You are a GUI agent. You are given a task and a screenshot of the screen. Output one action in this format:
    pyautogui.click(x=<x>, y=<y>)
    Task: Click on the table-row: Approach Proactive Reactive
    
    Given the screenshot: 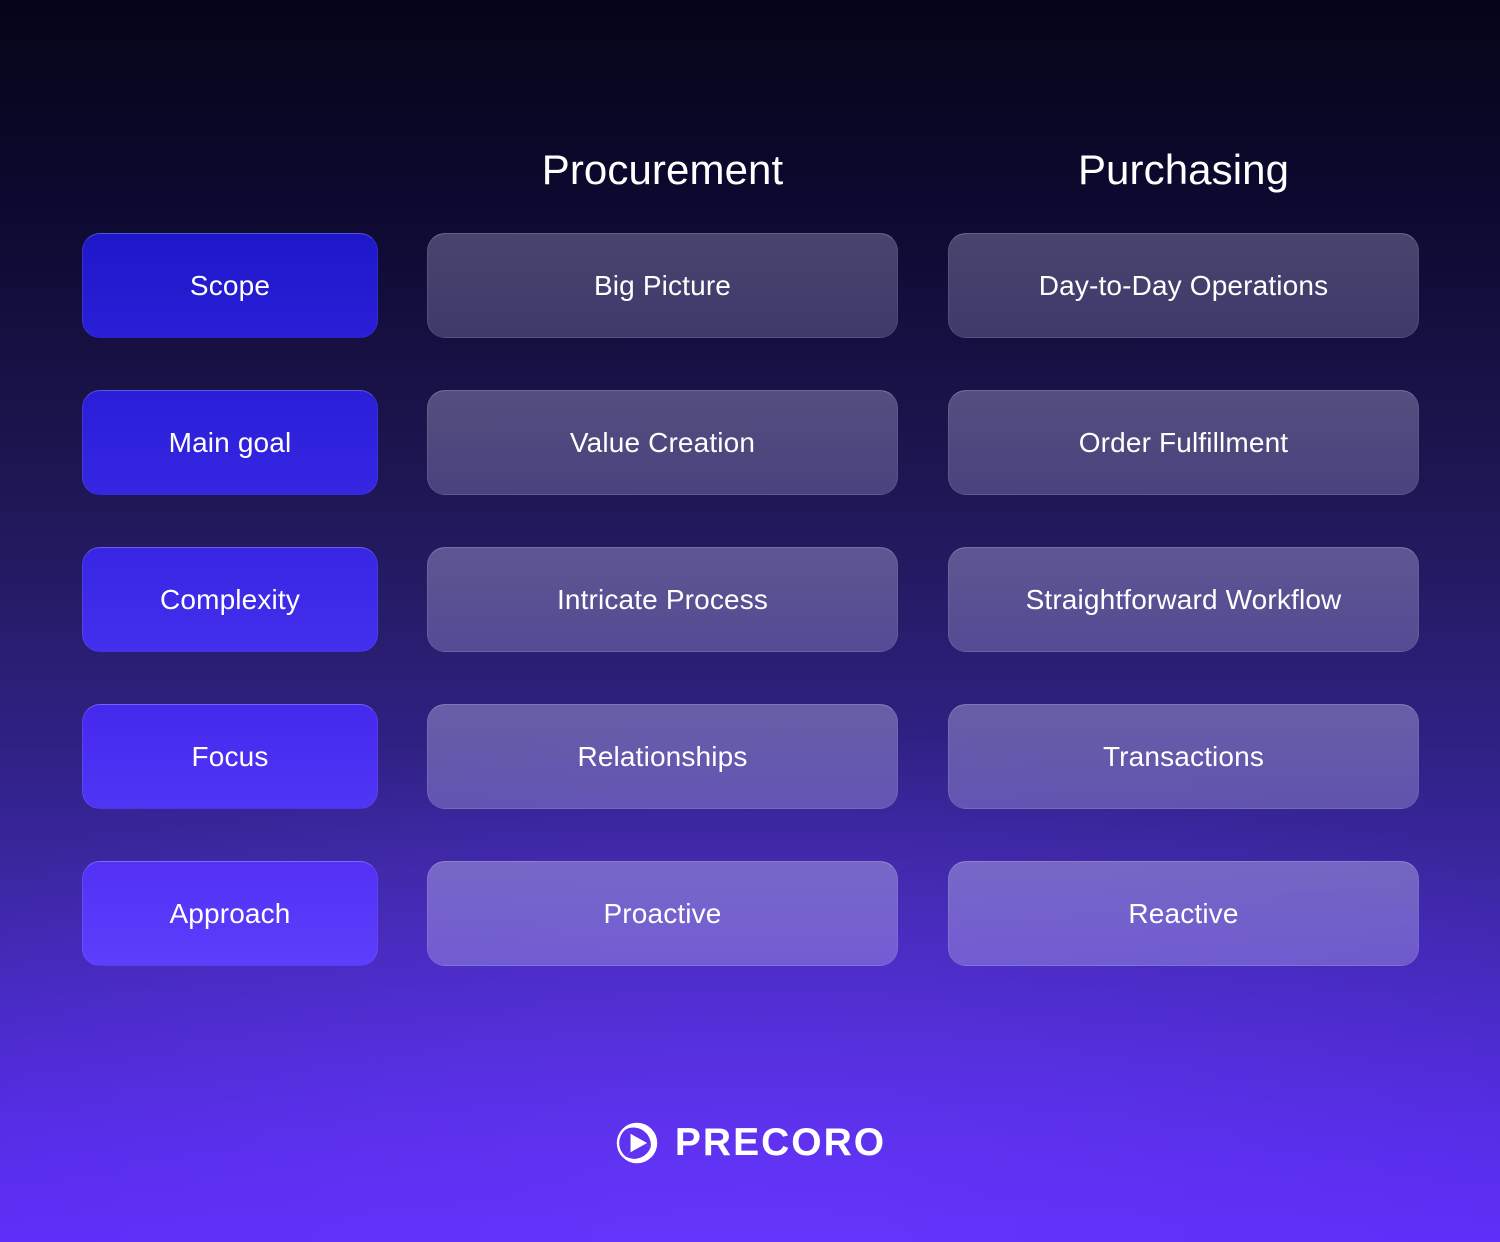 What is the action you would take?
    pyautogui.click(x=750, y=913)
    